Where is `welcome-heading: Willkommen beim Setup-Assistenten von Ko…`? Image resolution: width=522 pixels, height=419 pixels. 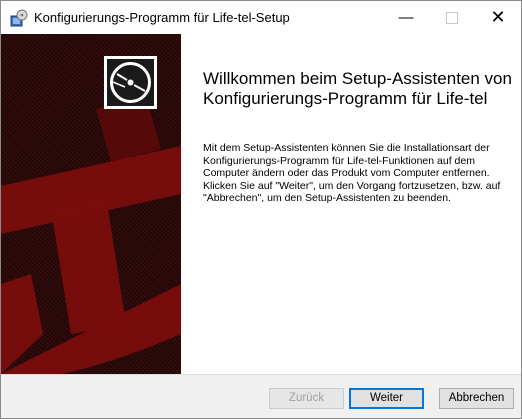
welcome-heading: Willkommen beim Setup-Assistenten von Ko… is located at coordinates (357, 88).